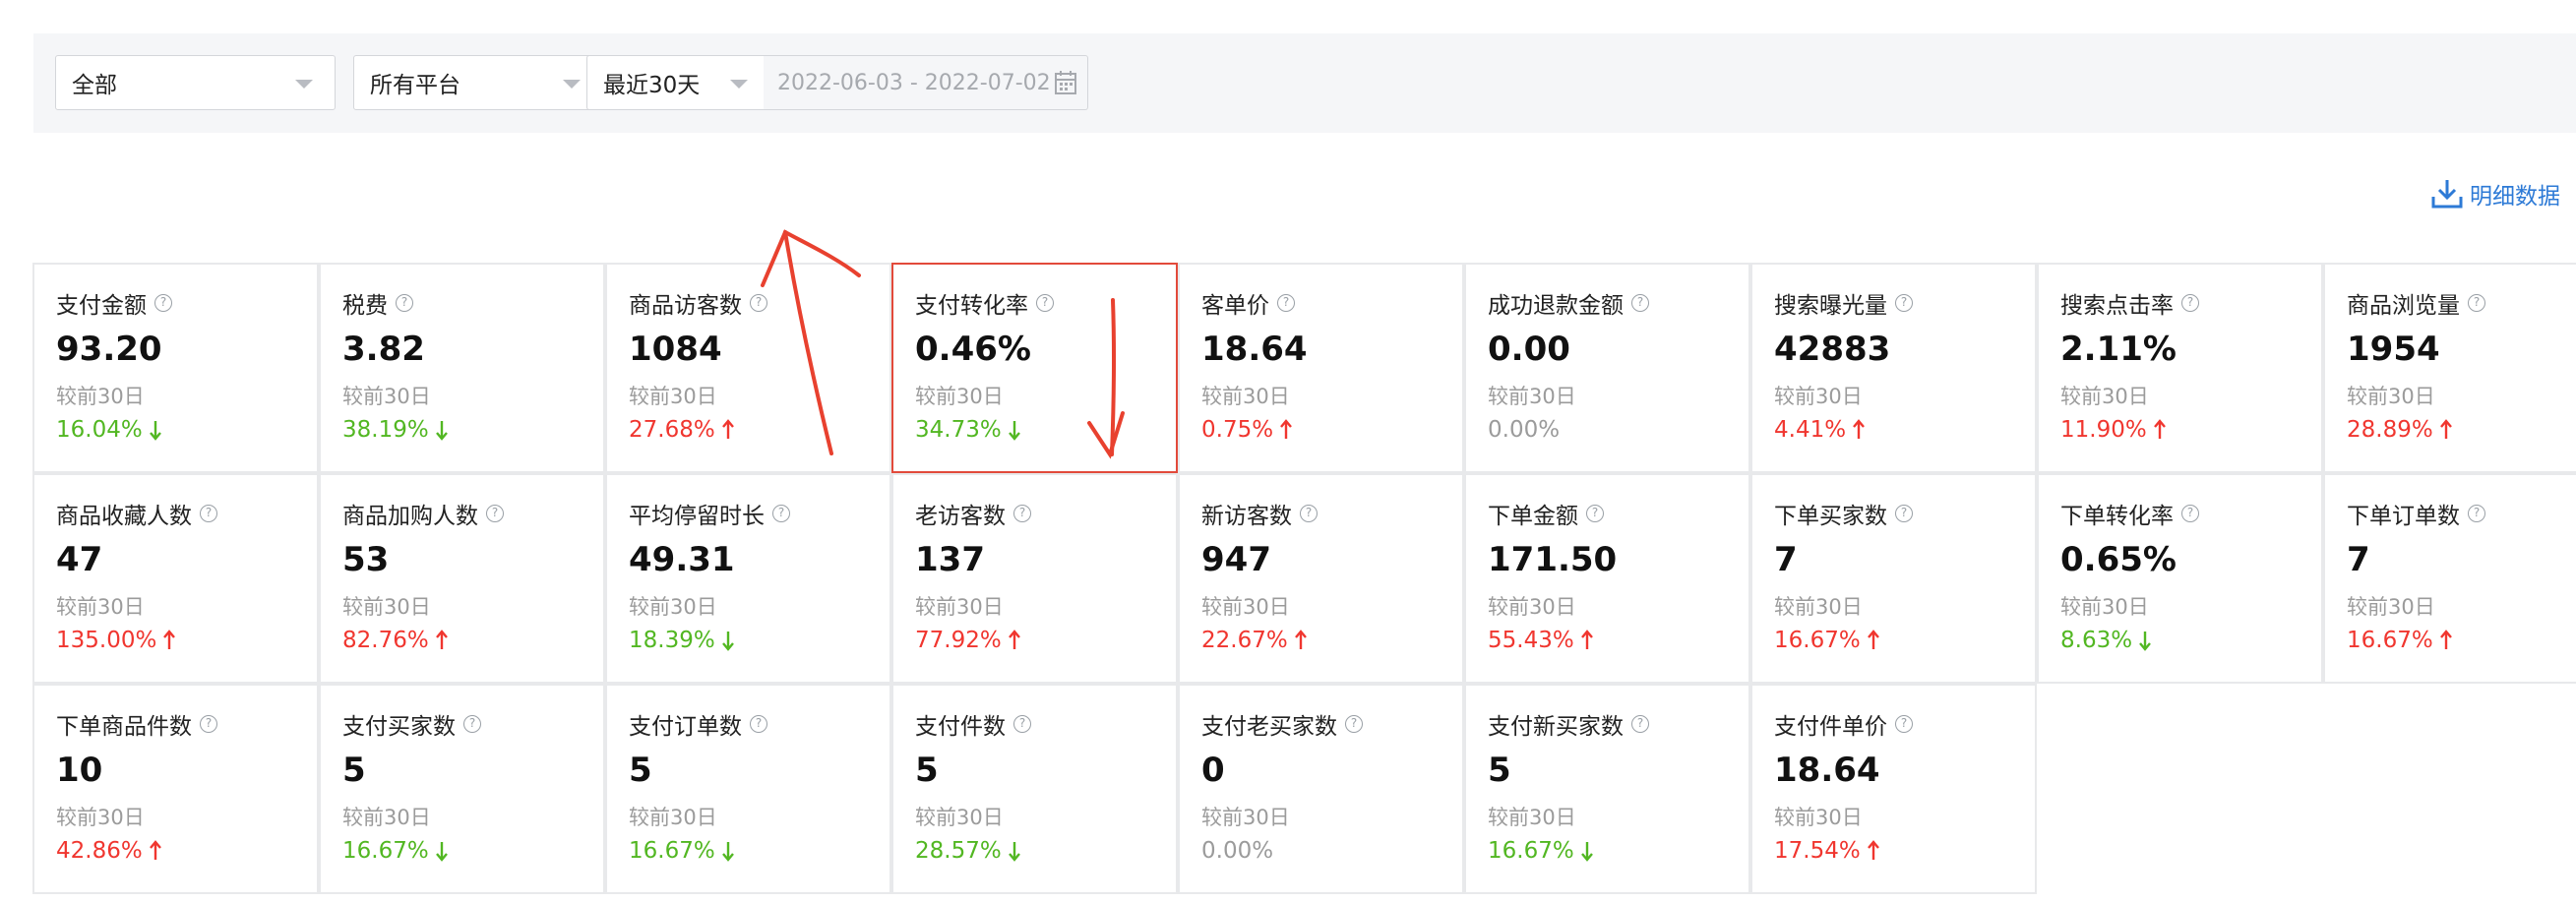  I want to click on metric-card: 下单商品件数? 10 较前30日 42.86%, so click(175, 789).